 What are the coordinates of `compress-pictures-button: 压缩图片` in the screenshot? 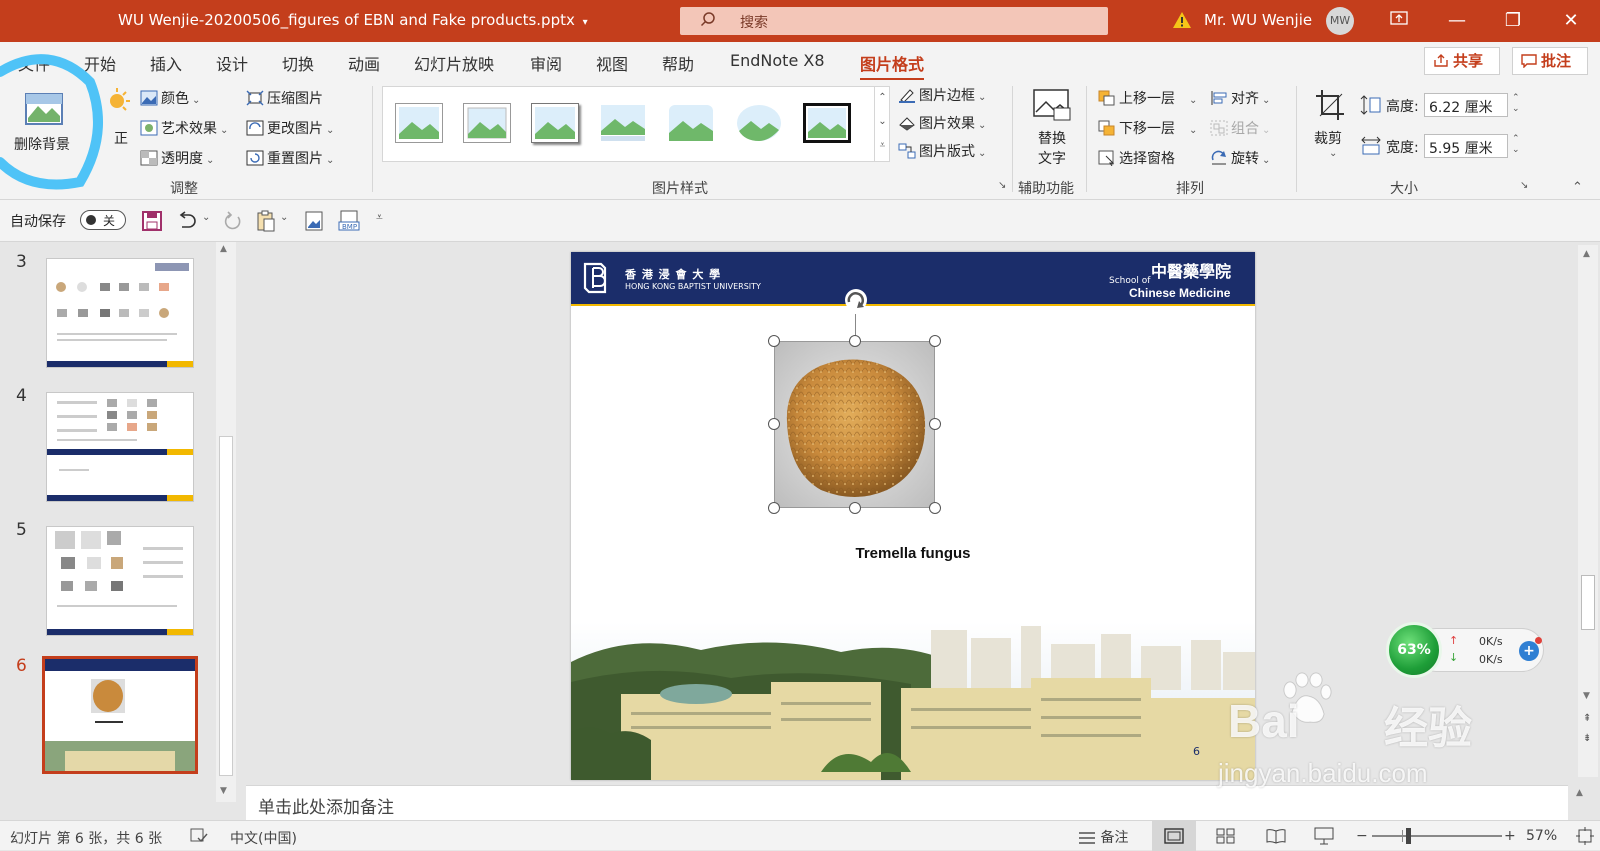 It's located at (284, 98).